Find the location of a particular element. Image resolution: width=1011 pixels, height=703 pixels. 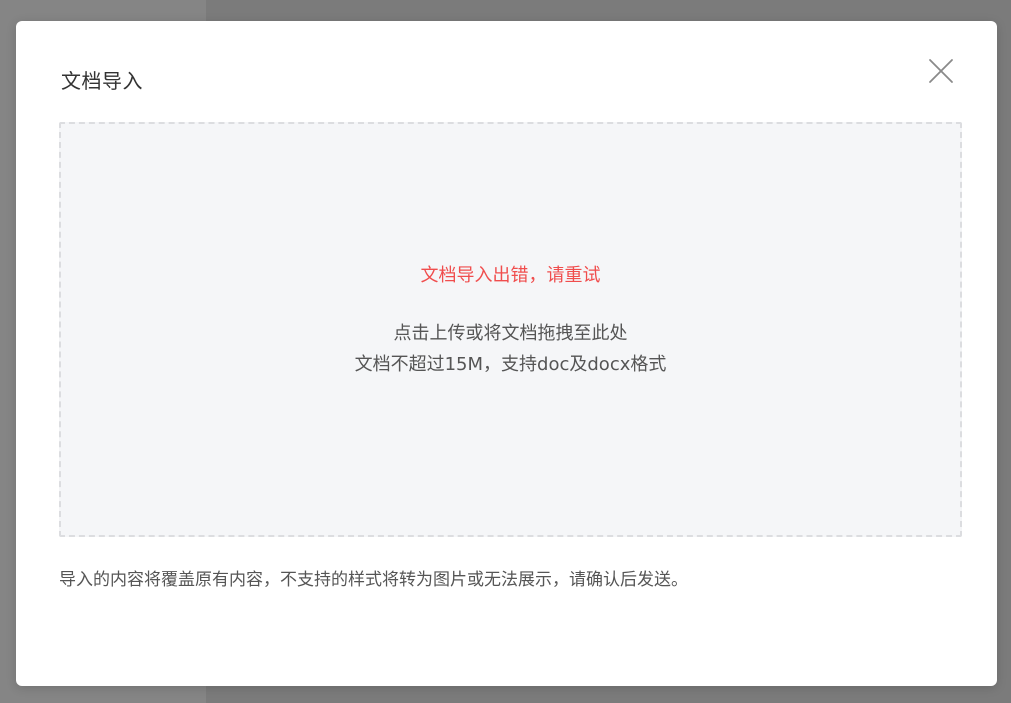

close-button is located at coordinates (941, 71).